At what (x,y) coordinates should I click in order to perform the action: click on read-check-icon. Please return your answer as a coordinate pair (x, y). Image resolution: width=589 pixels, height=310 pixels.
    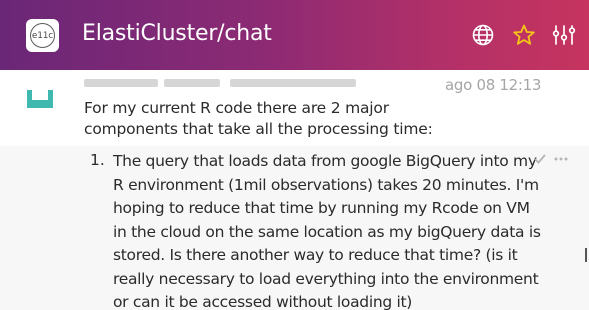
    Looking at the image, I should click on (540, 158).